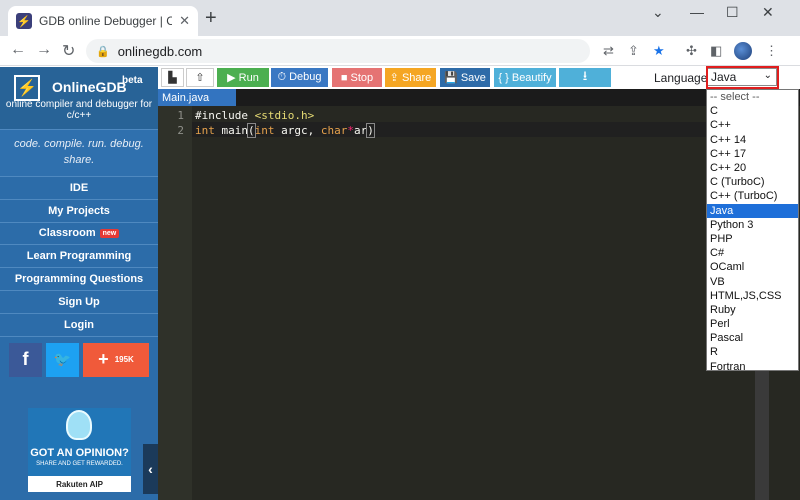 Image resolution: width=800 pixels, height=500 pixels. What do you see at coordinates (184, 21) in the screenshot?
I see `tab-close-icon: ✕` at bounding box center [184, 21].